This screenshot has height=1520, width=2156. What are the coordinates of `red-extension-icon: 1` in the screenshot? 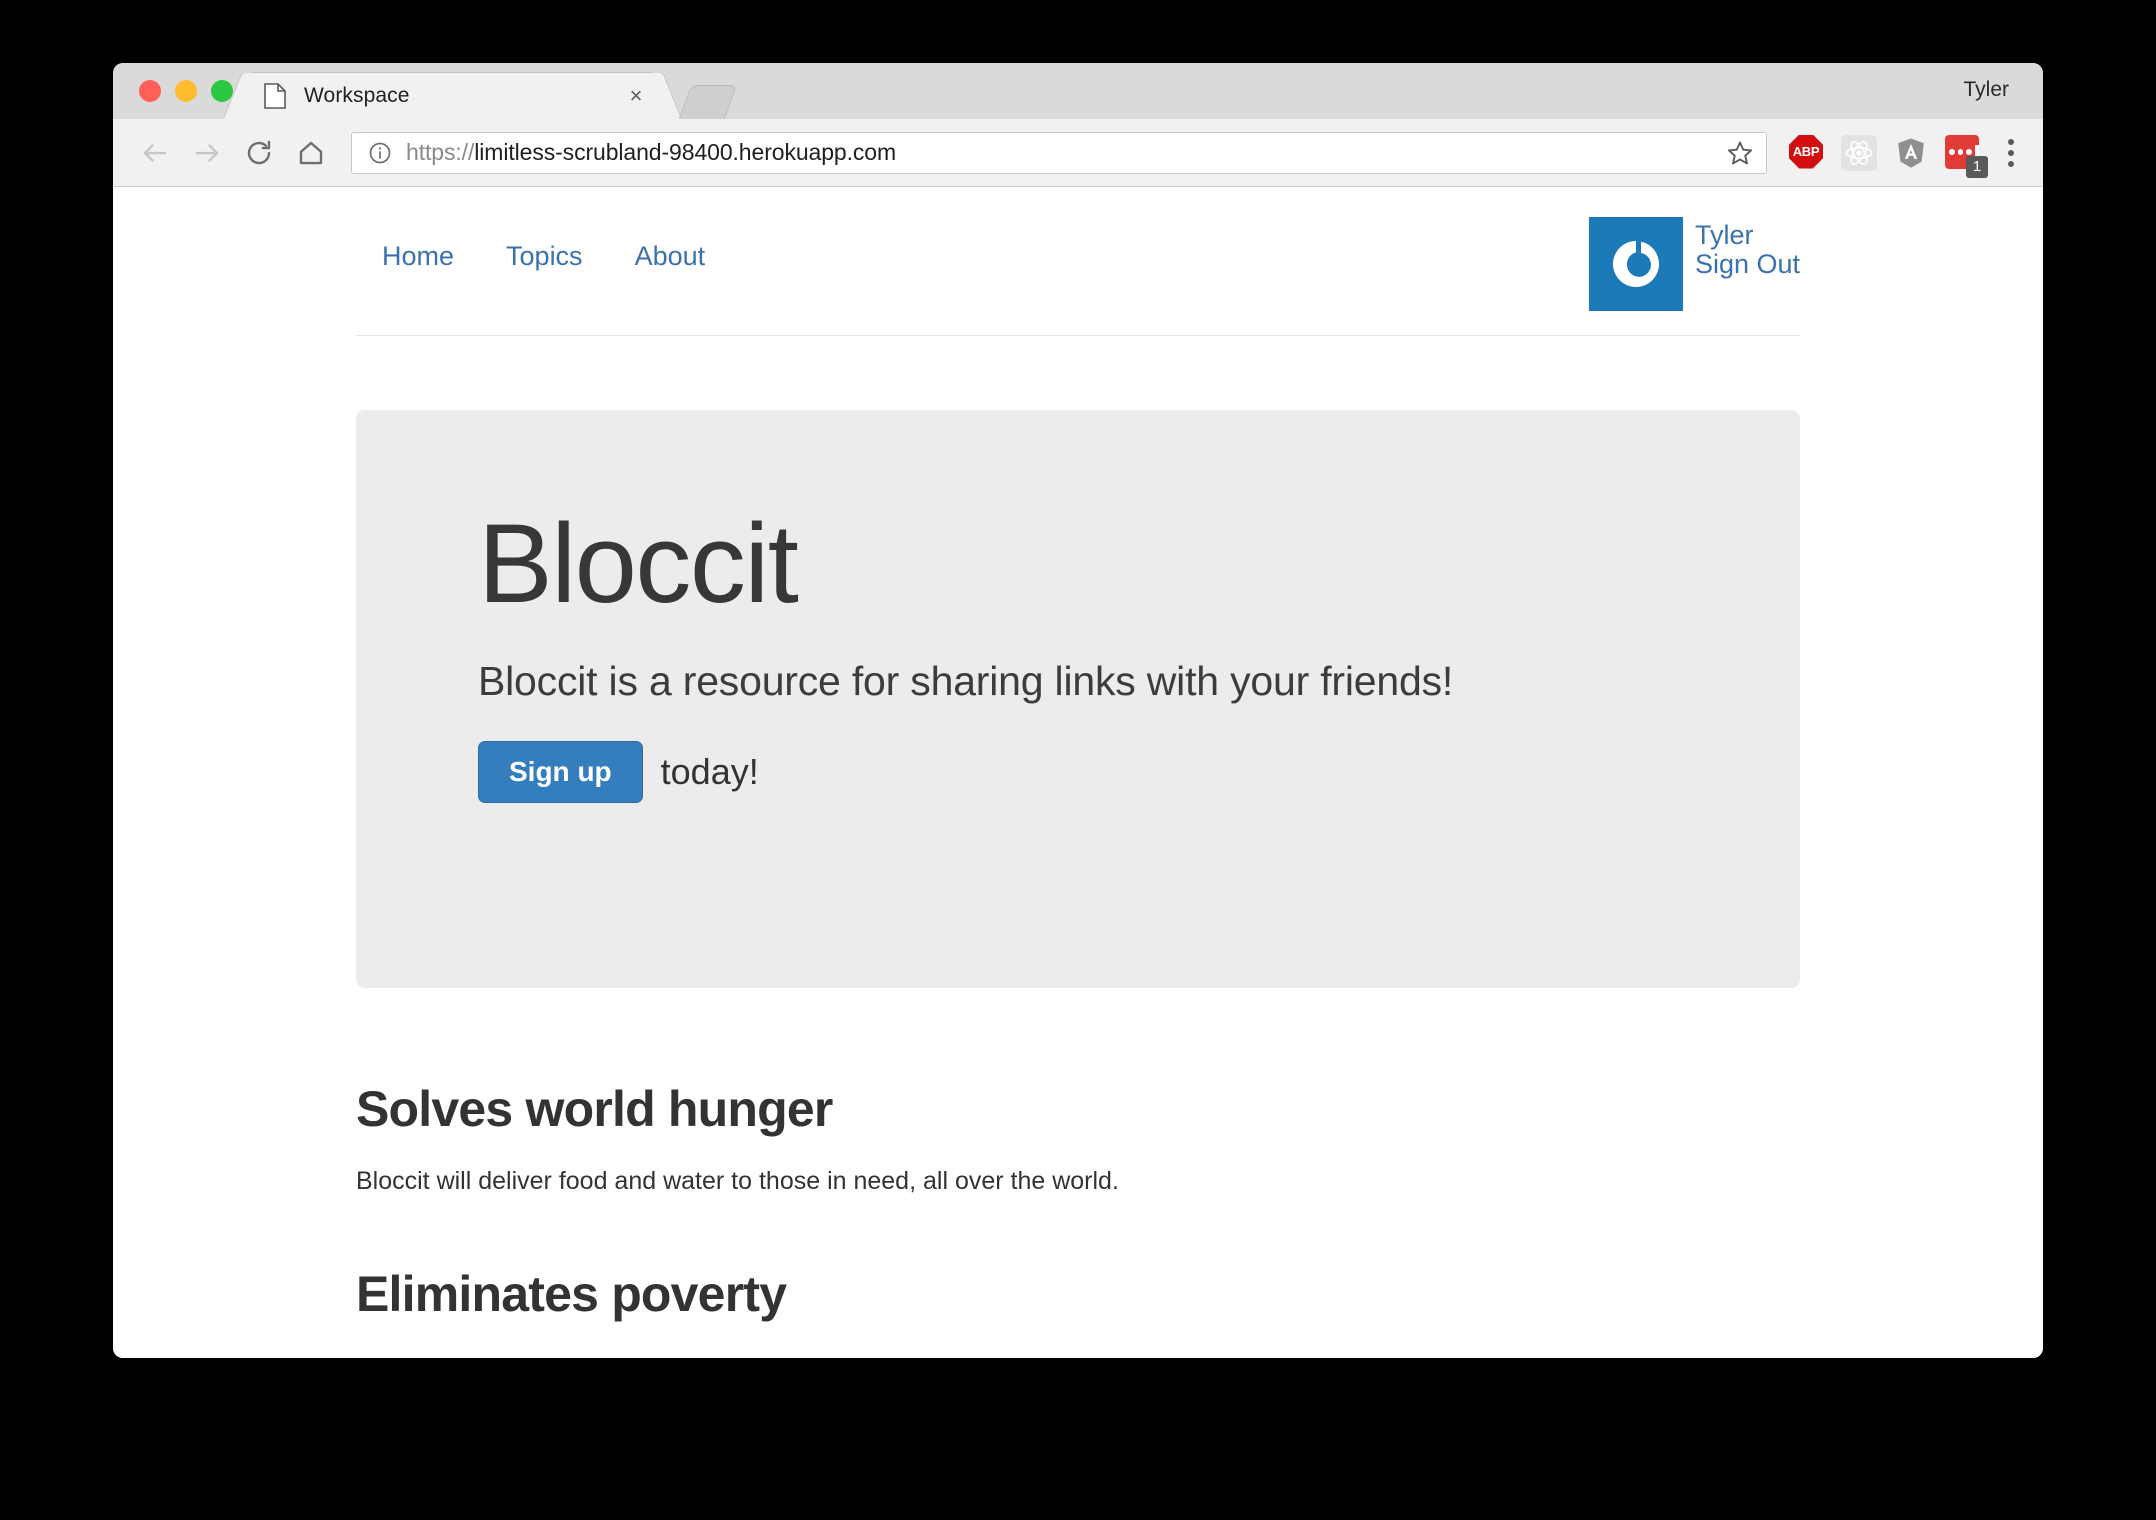 It's located at (1966, 156).